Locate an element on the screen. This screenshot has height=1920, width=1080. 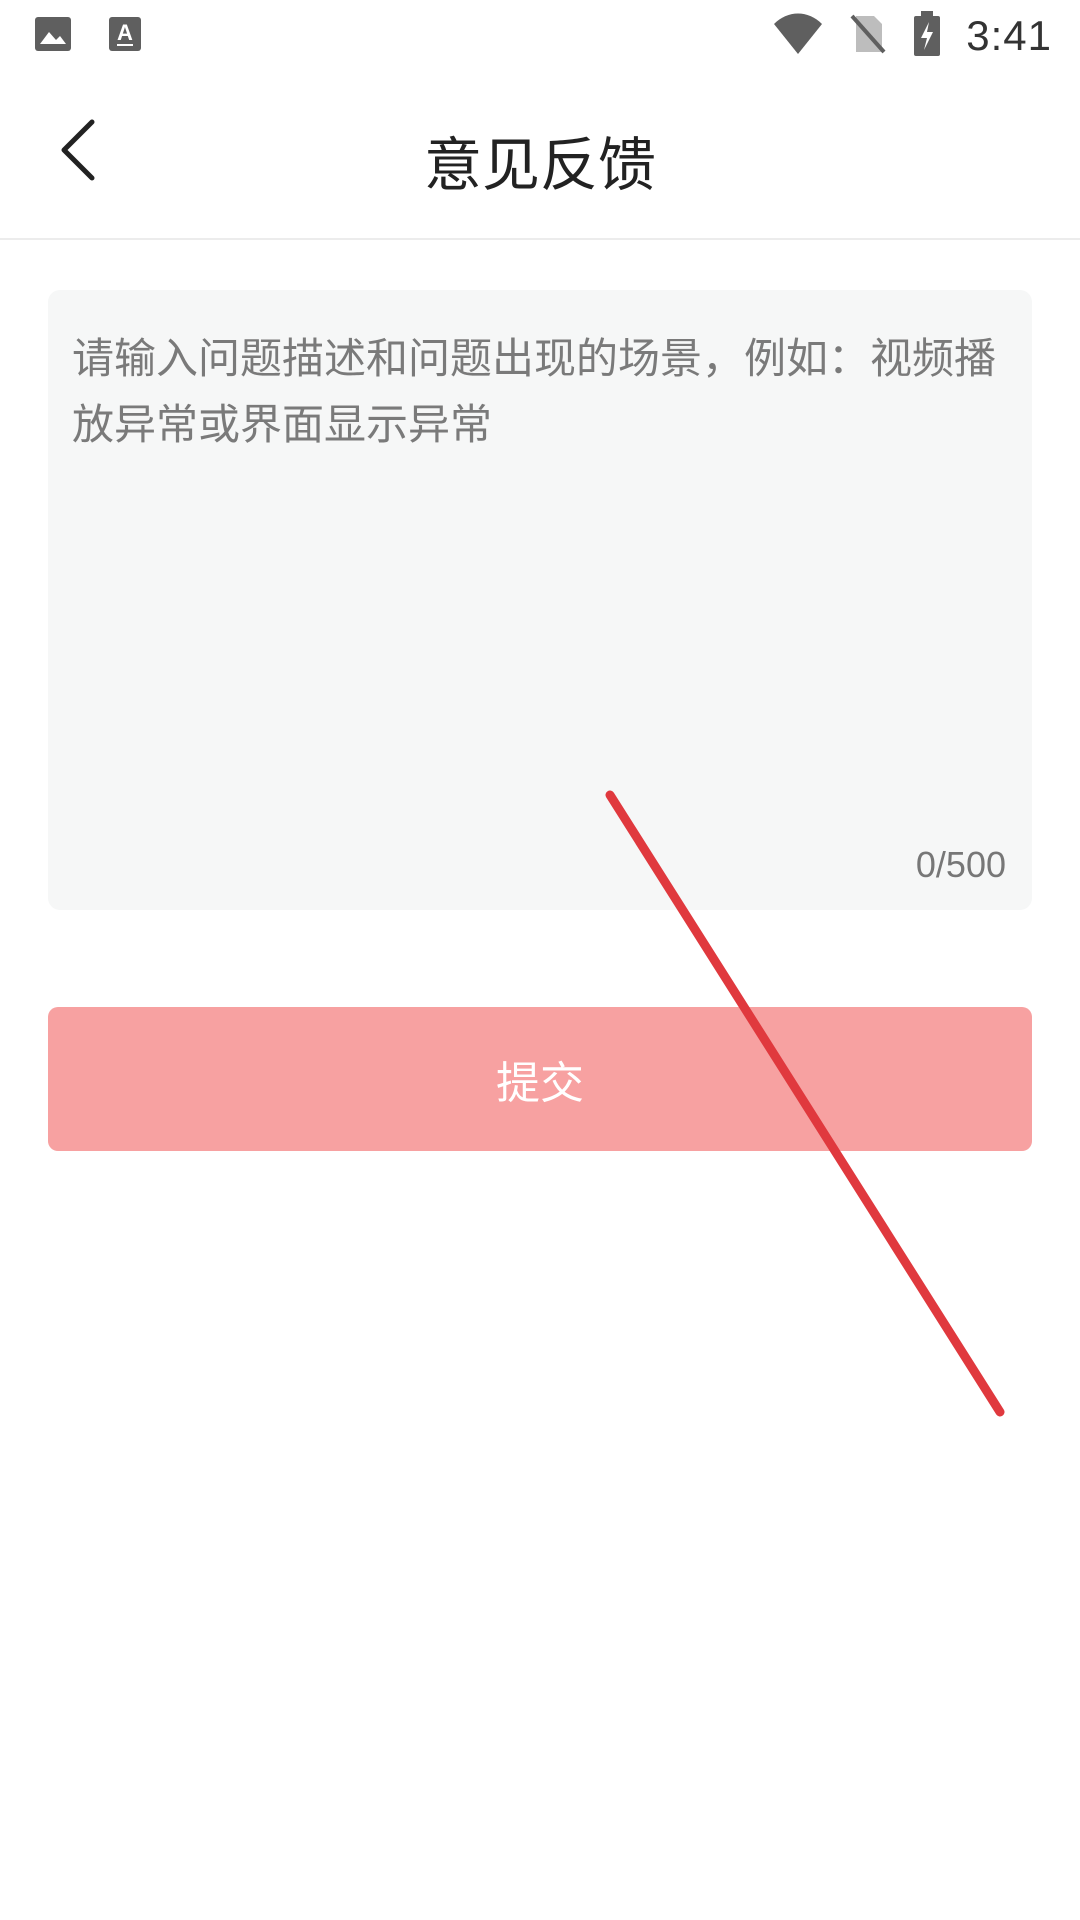
no-sim-icon is located at coordinates (868, 36).